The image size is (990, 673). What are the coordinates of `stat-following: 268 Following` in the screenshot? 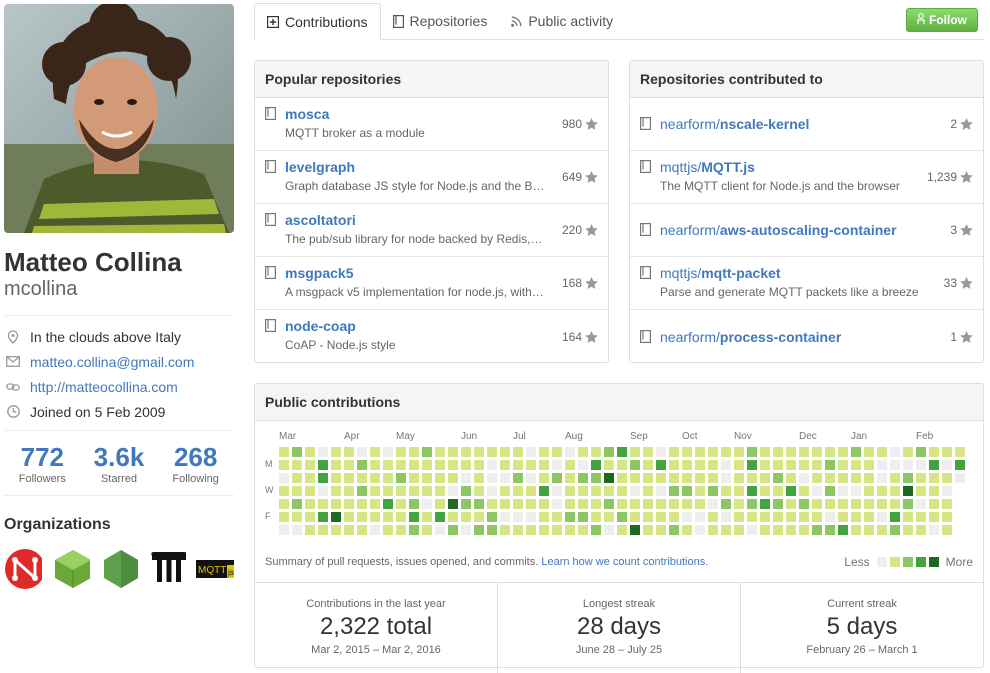 It's located at (196, 464).